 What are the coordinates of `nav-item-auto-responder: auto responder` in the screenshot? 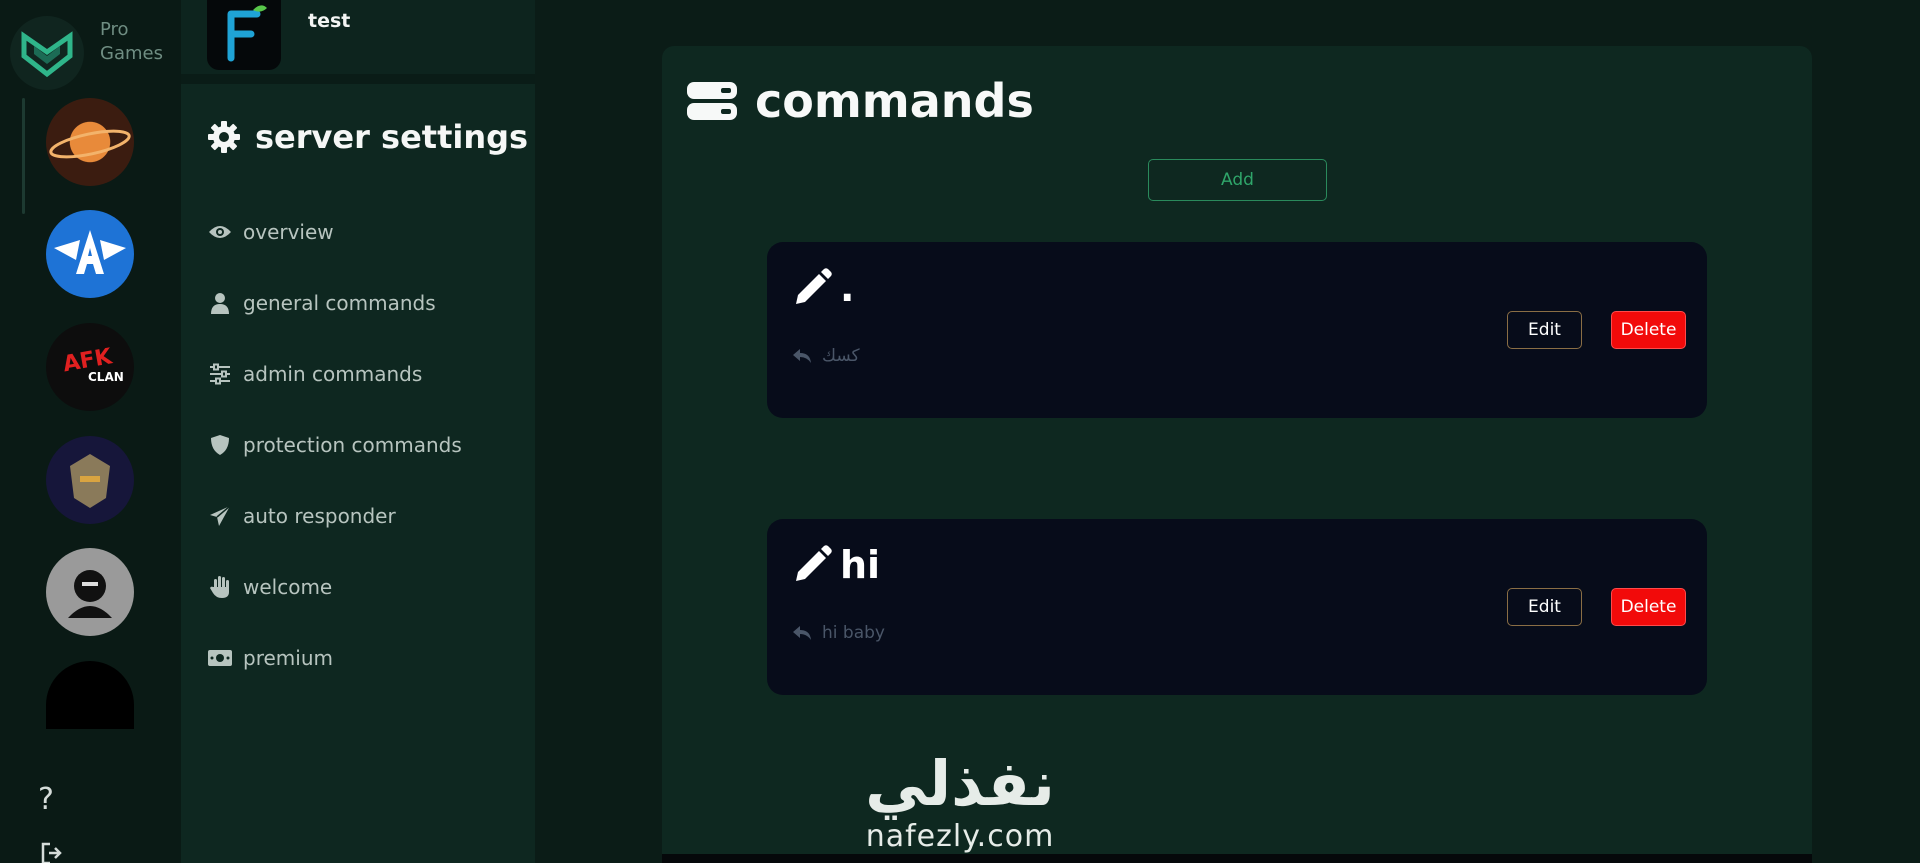 It's located at (334, 515).